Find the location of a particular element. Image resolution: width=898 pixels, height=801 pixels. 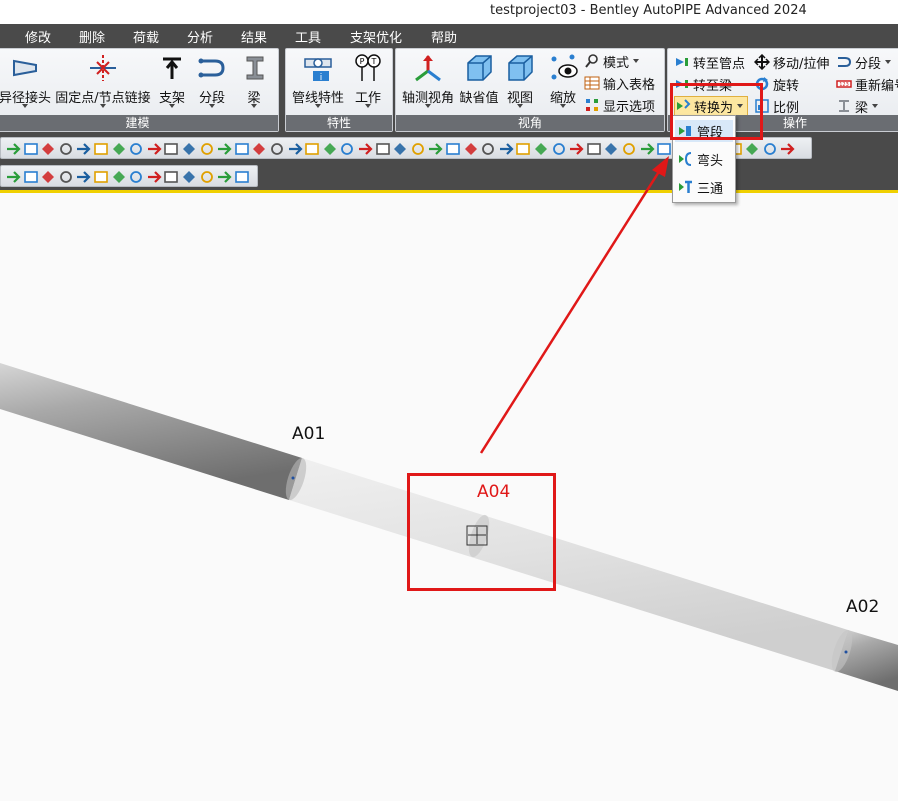

goto-pipe-point-button: 转至管点 is located at coordinates (709, 62).